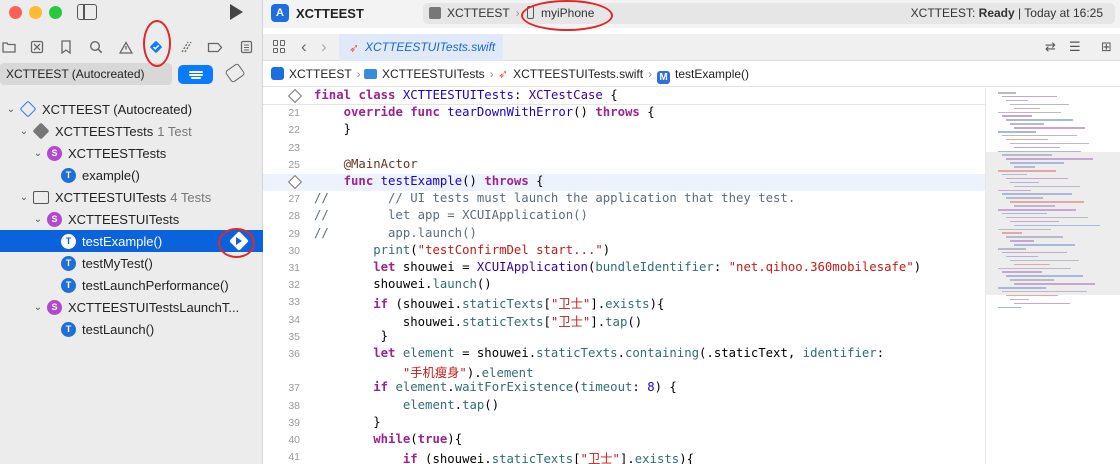  What do you see at coordinates (131, 175) in the screenshot?
I see `test-case-row: Texample()` at bounding box center [131, 175].